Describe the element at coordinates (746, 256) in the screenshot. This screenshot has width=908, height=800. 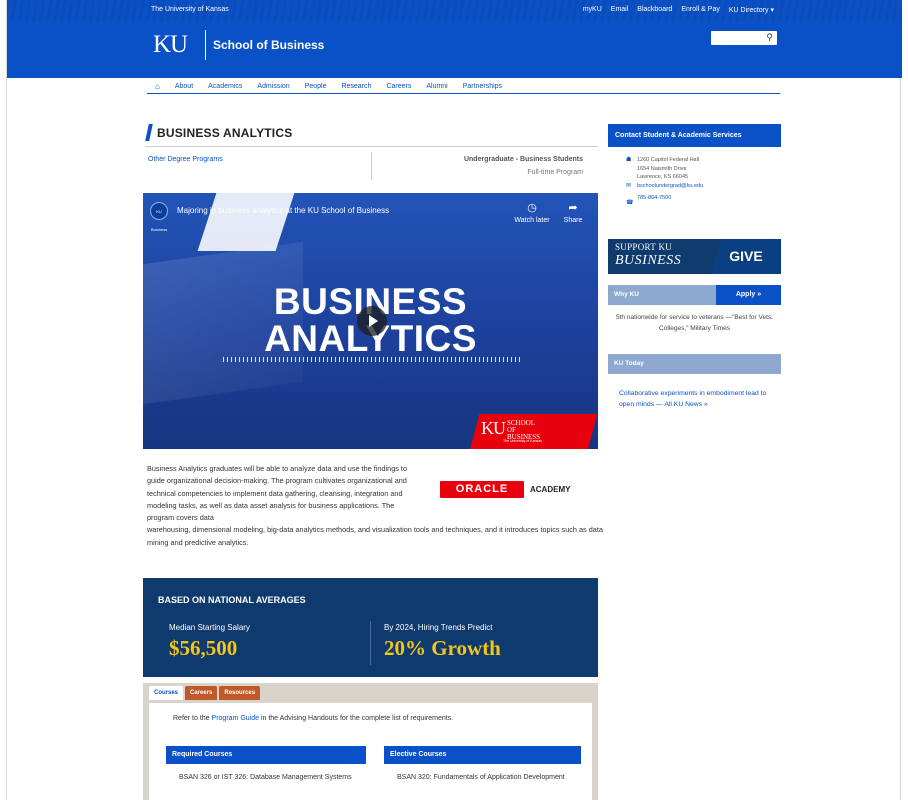
I see `give-button: GIVE` at that location.